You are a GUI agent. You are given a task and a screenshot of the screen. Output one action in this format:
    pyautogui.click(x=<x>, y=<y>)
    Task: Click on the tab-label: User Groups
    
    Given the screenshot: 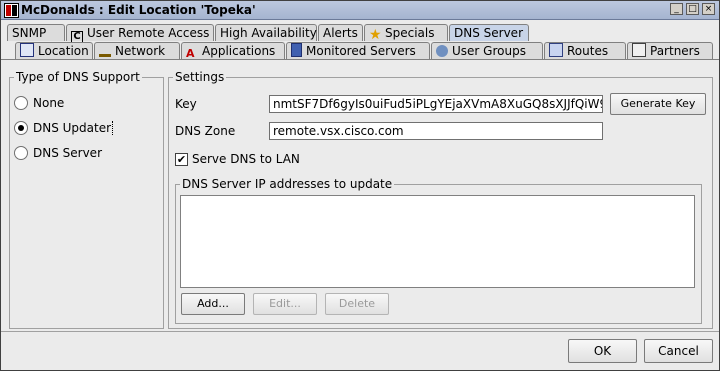 What is the action you would take?
    pyautogui.click(x=489, y=51)
    